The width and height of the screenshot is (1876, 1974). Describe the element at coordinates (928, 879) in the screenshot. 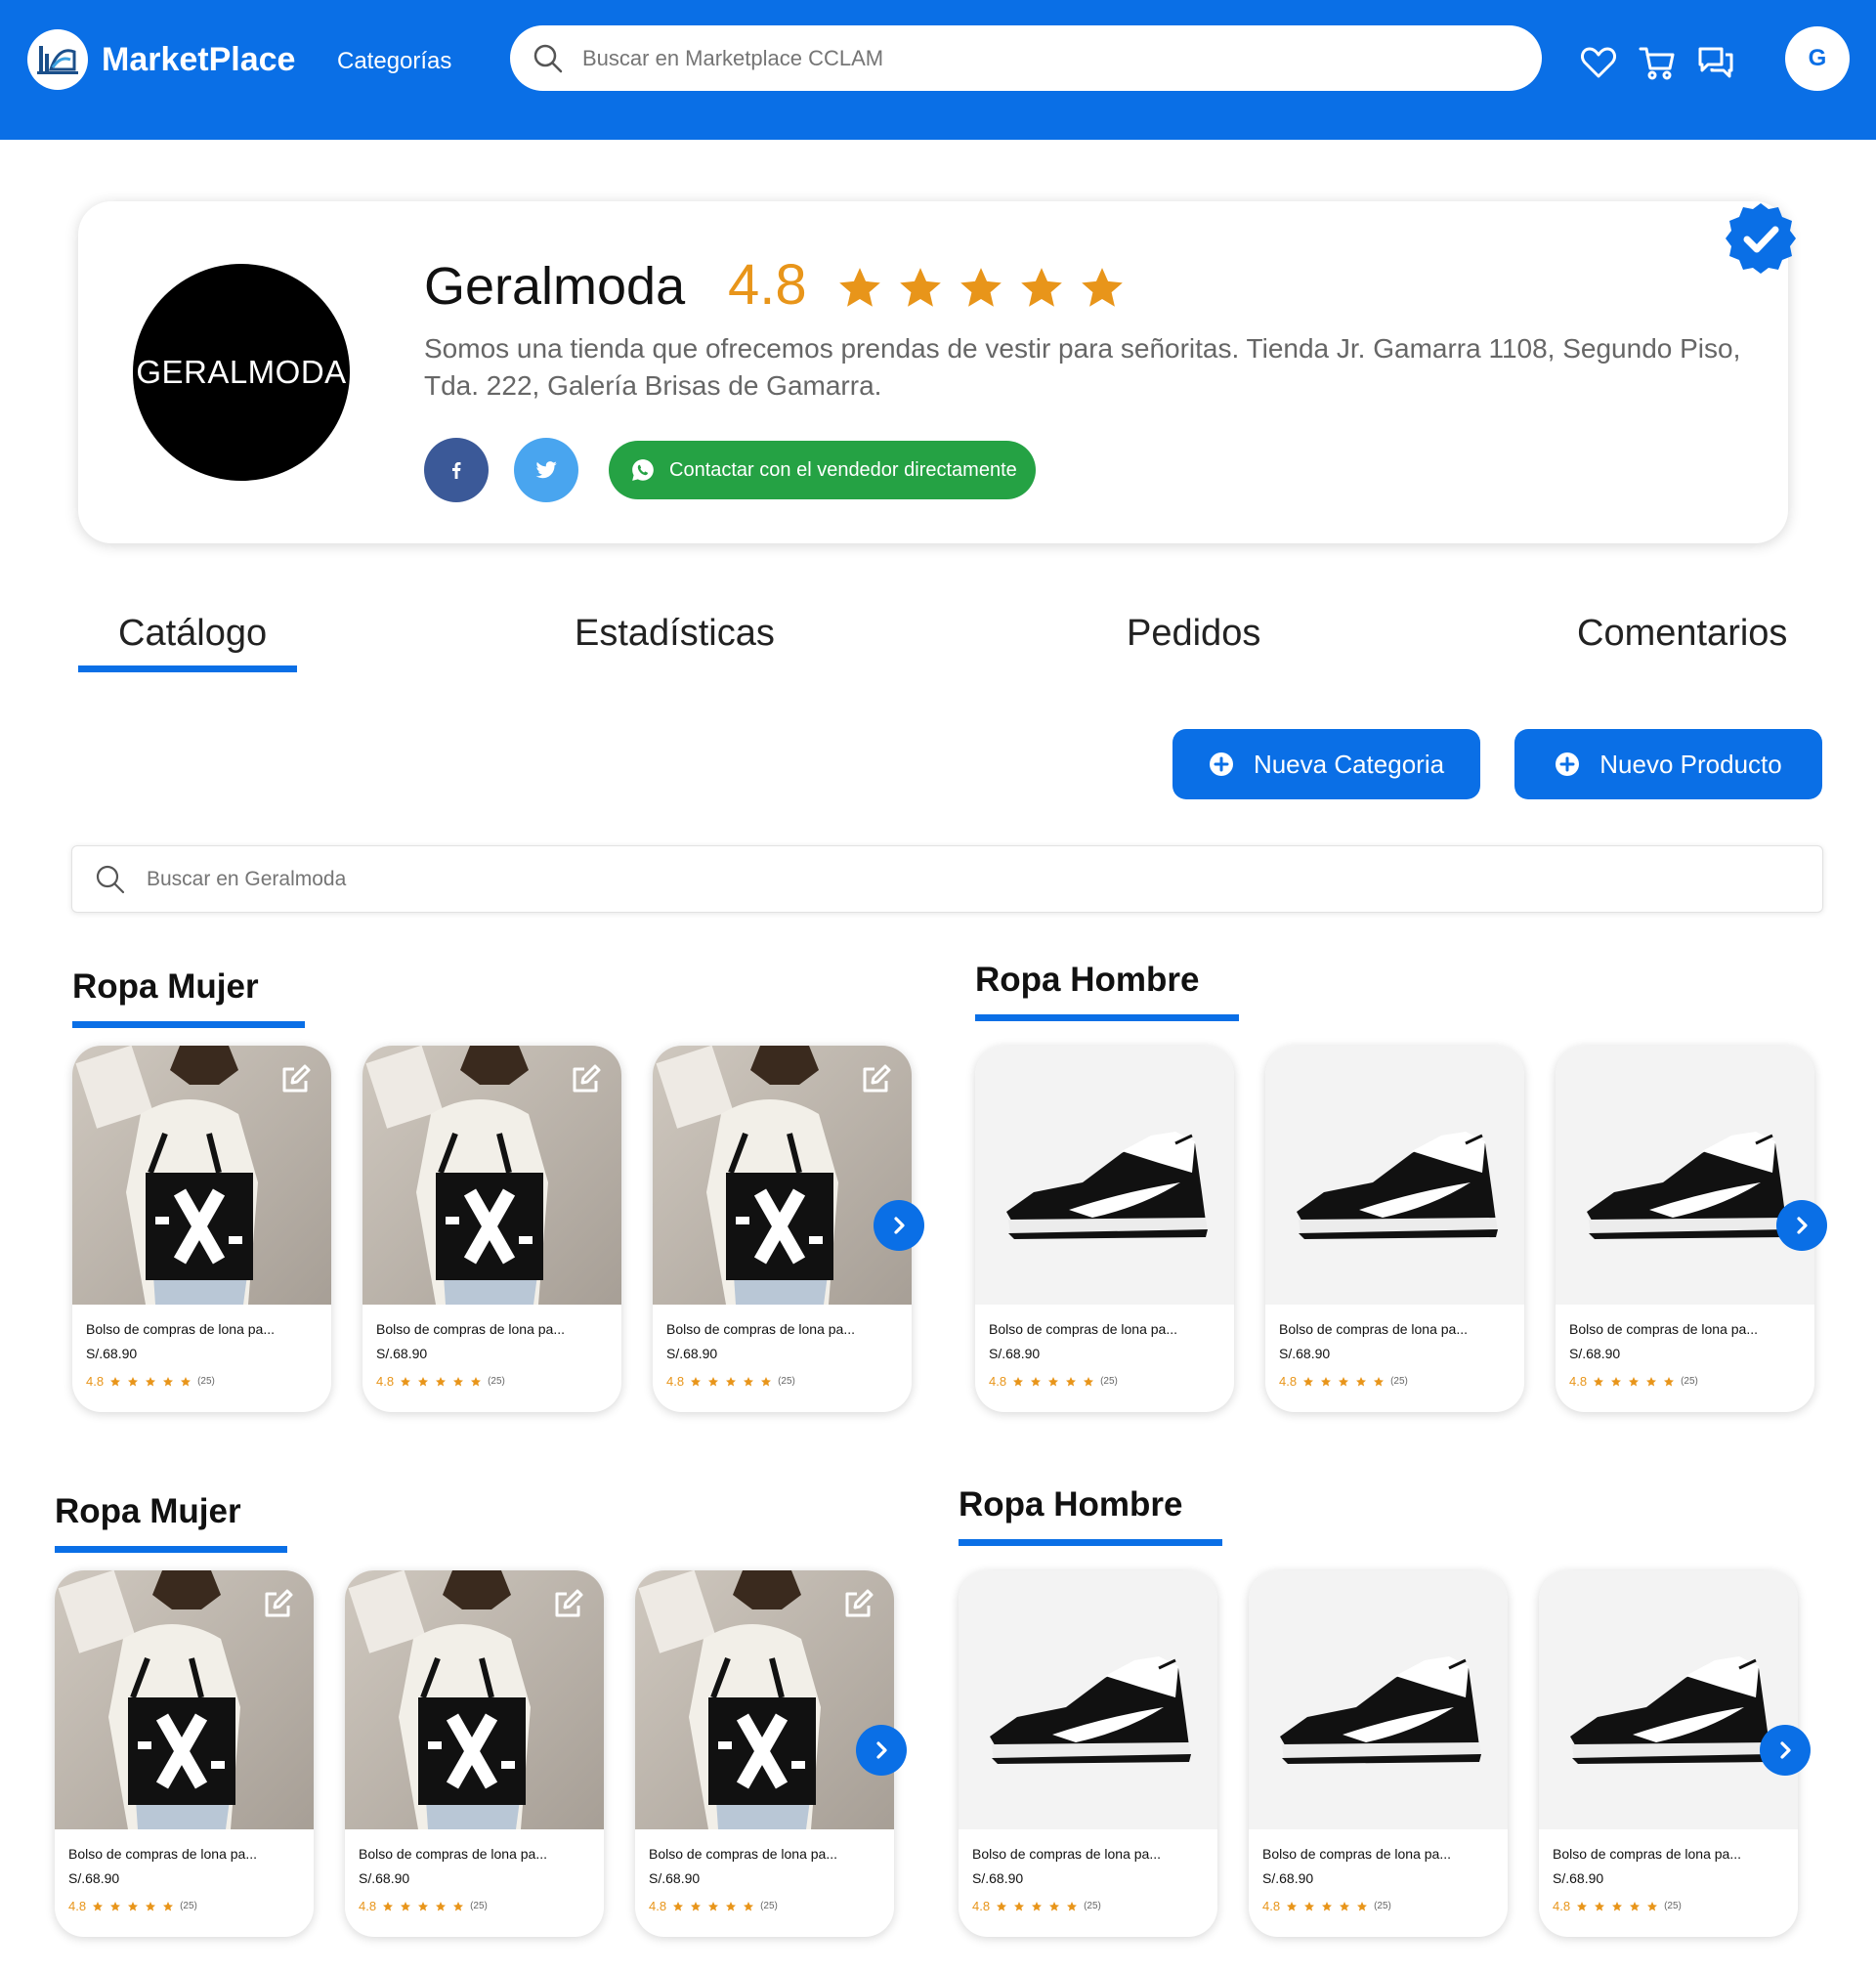

I see `store-search-input` at that location.